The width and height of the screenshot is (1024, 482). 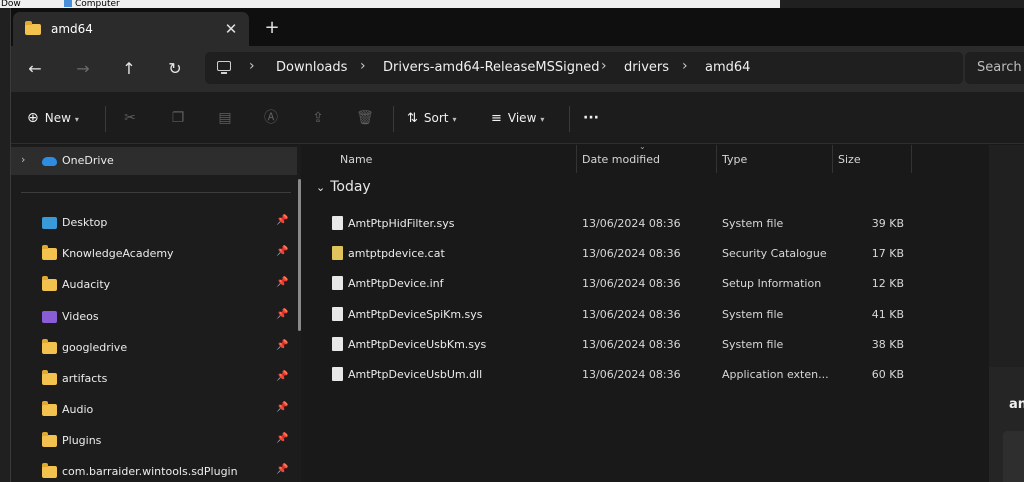 What do you see at coordinates (396, 283) in the screenshot?
I see `file-name: AmtPtpDevice.inf` at bounding box center [396, 283].